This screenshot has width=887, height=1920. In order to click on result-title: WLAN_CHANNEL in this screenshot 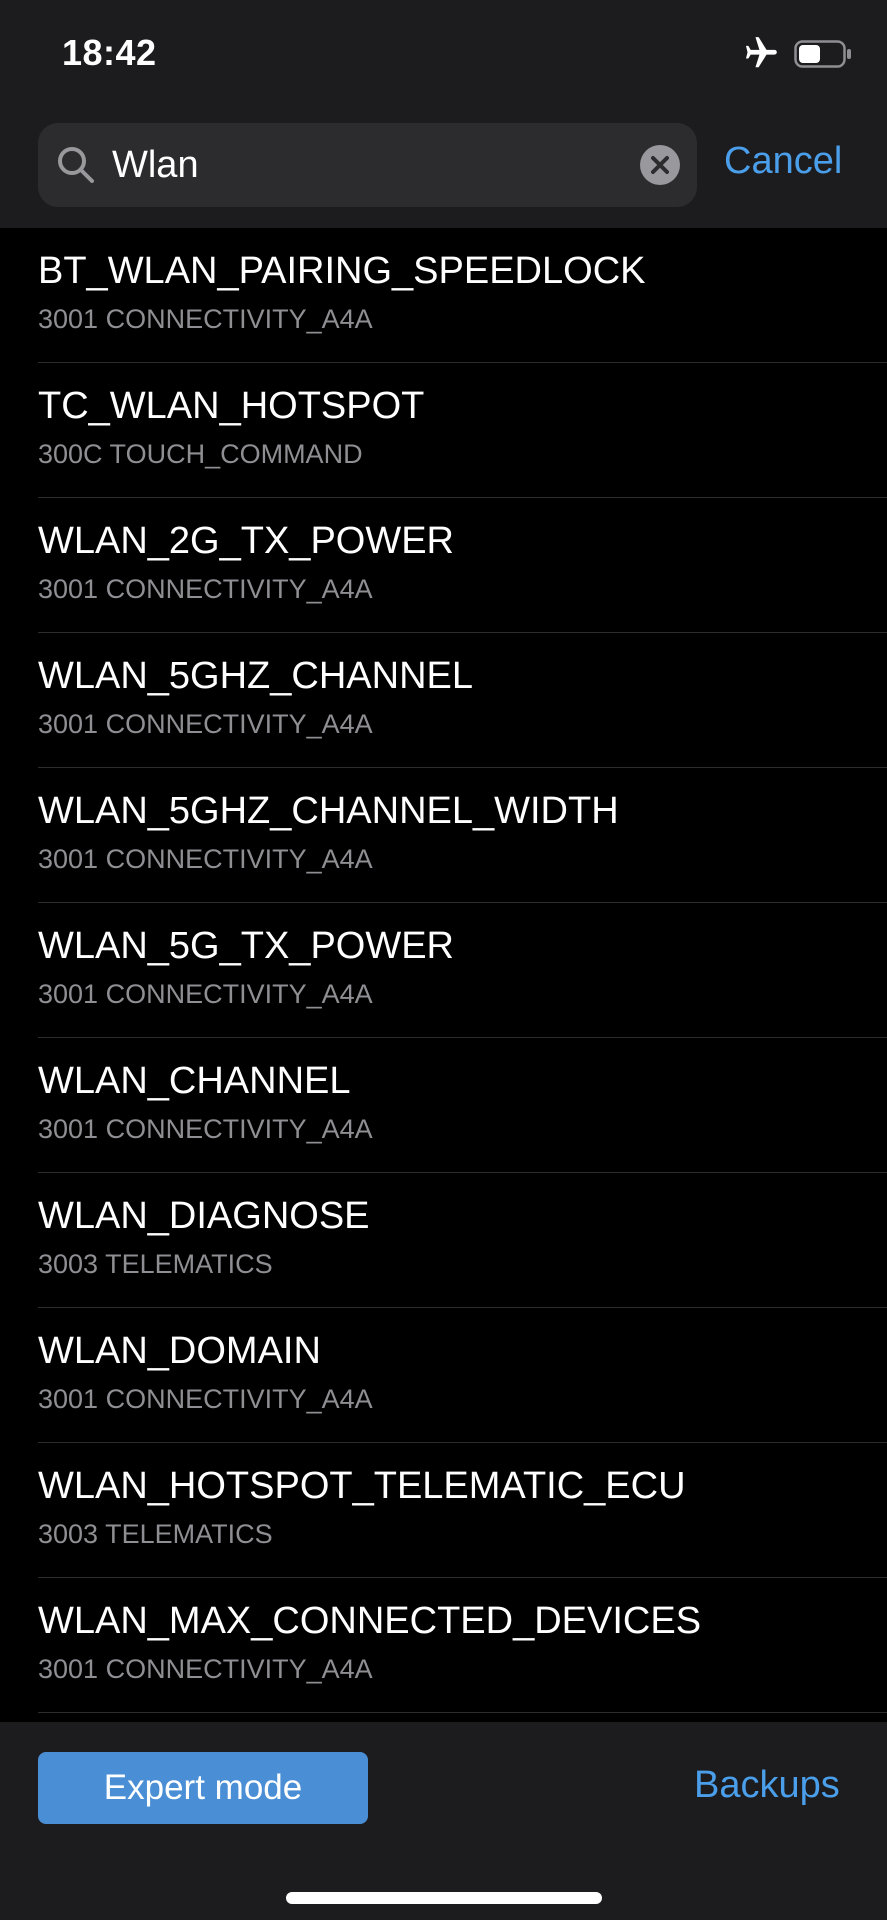, I will do `click(194, 1081)`.